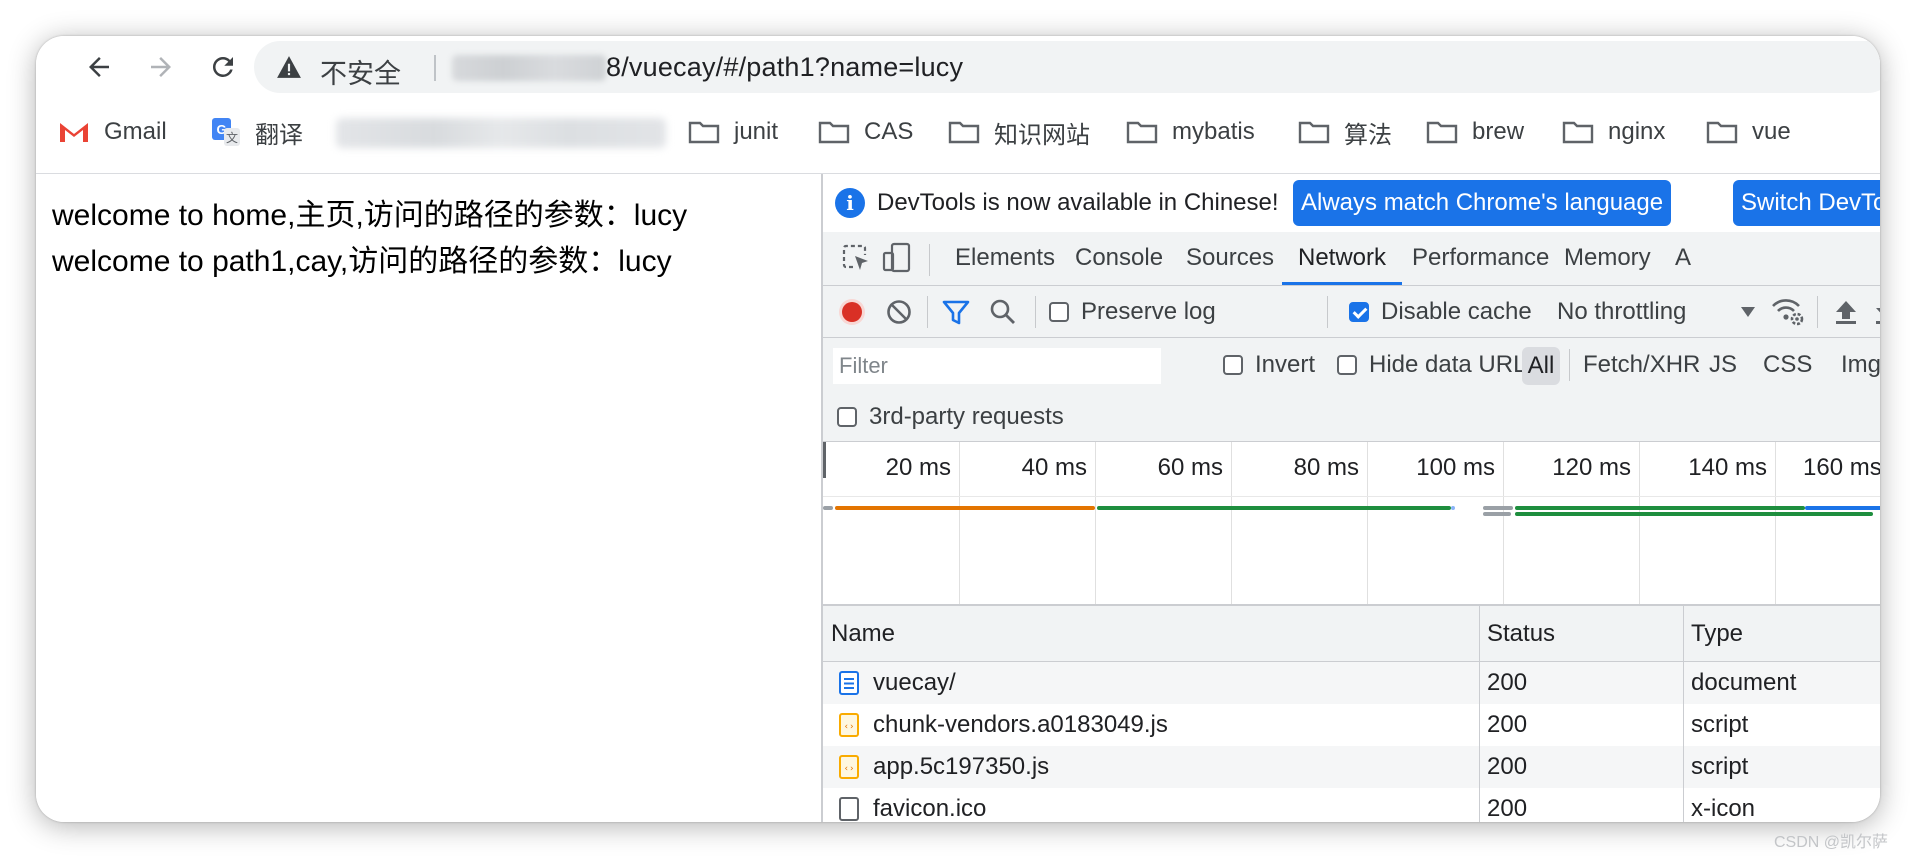 This screenshot has height=860, width=1918. What do you see at coordinates (1019, 132) in the screenshot?
I see `bookmark-folder-knowledge: 知识网站` at bounding box center [1019, 132].